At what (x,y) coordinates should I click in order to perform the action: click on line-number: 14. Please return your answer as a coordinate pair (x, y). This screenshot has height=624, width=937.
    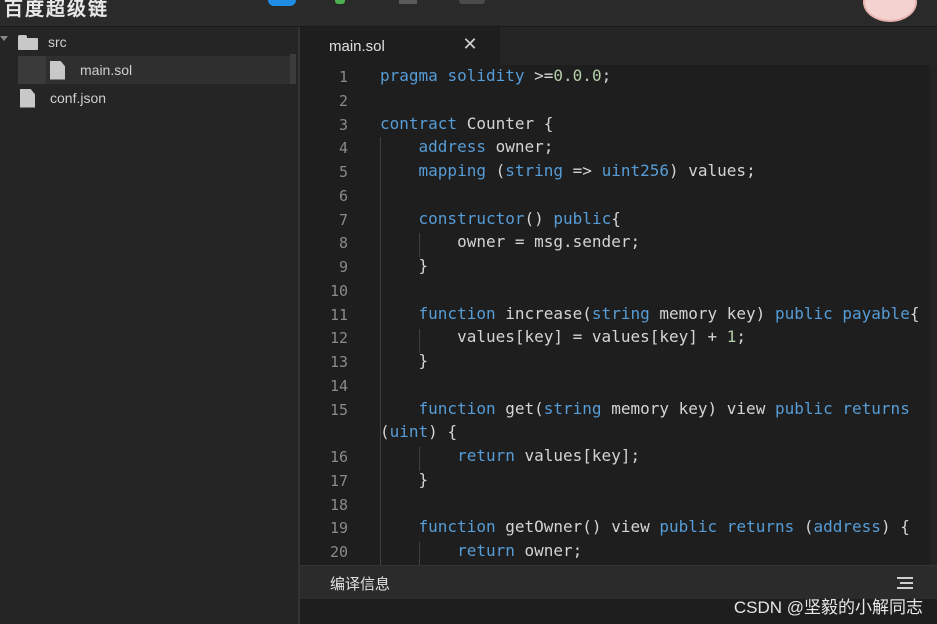
    Looking at the image, I should click on (338, 386).